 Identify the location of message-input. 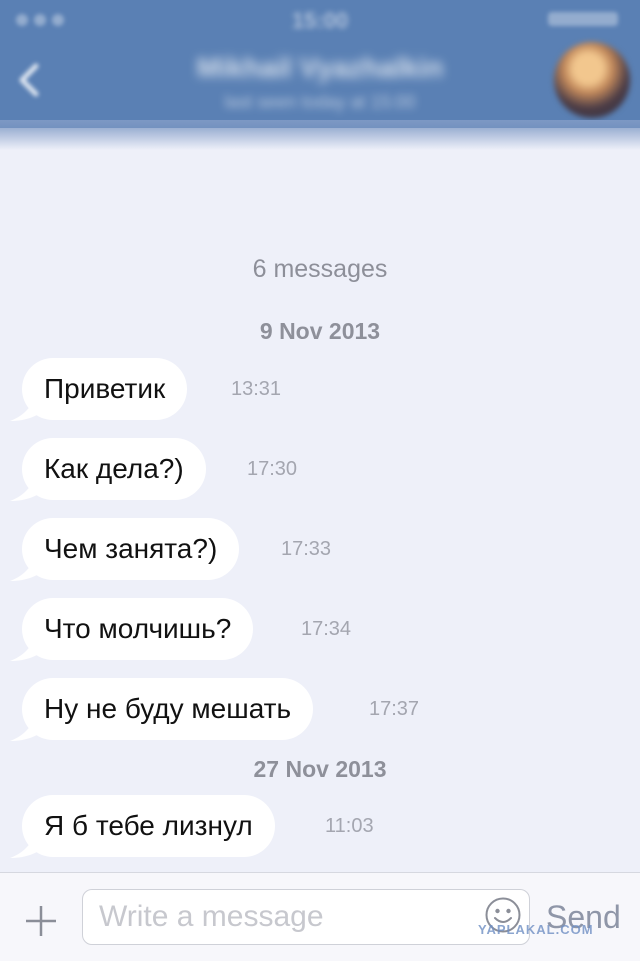
(306, 917).